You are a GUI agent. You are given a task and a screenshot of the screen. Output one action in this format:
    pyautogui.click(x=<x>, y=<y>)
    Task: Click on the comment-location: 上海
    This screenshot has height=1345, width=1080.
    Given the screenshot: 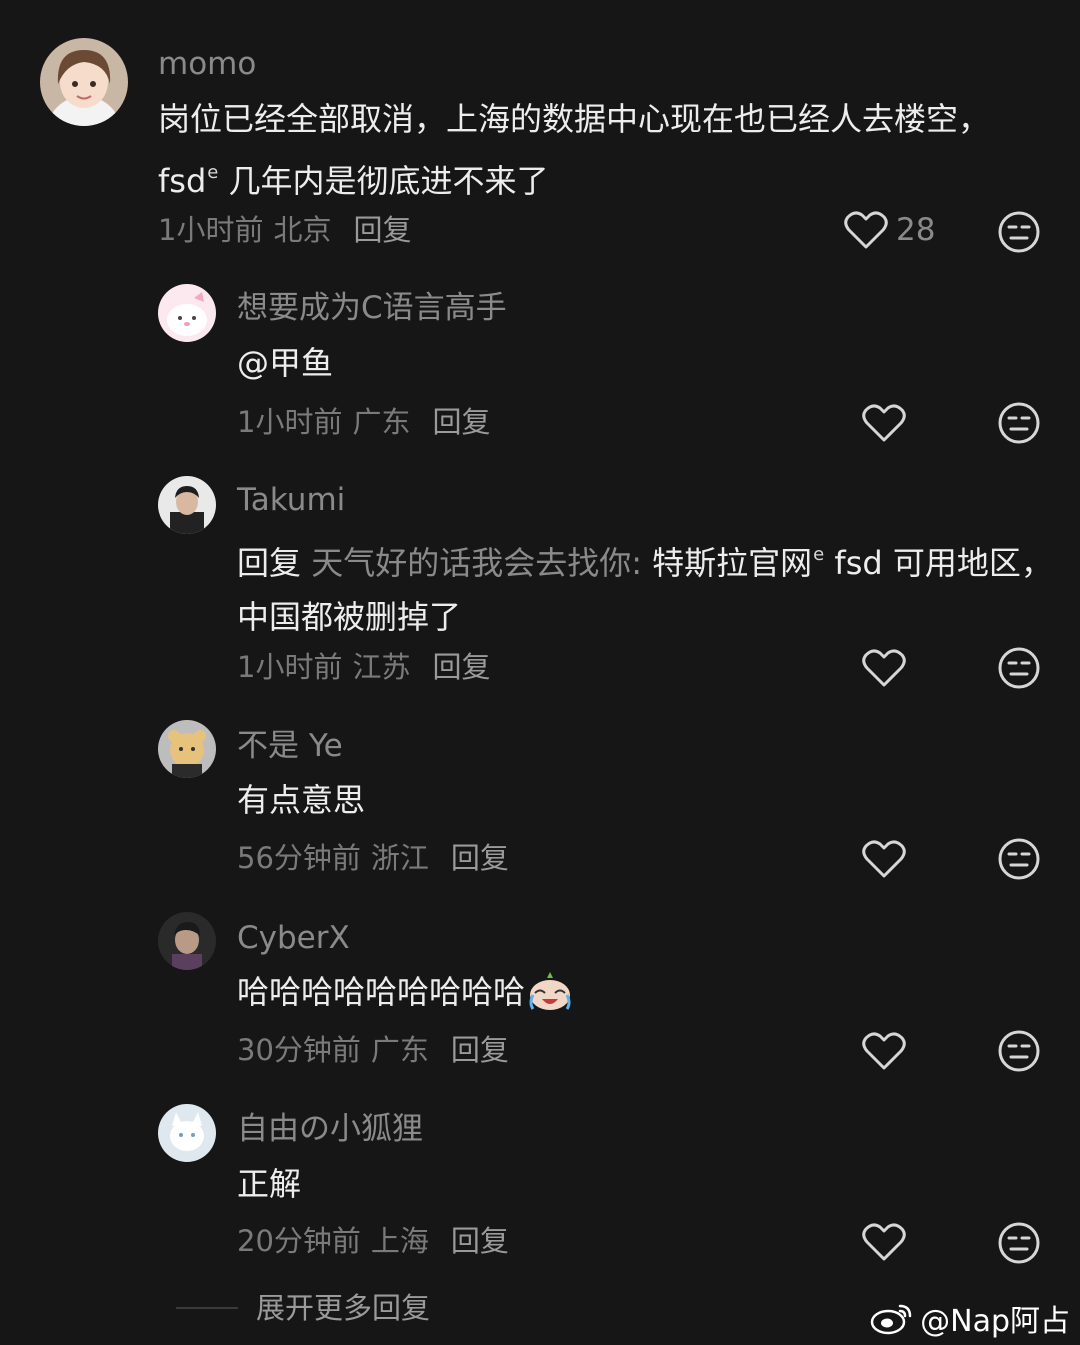 What is the action you would take?
    pyautogui.click(x=399, y=1241)
    